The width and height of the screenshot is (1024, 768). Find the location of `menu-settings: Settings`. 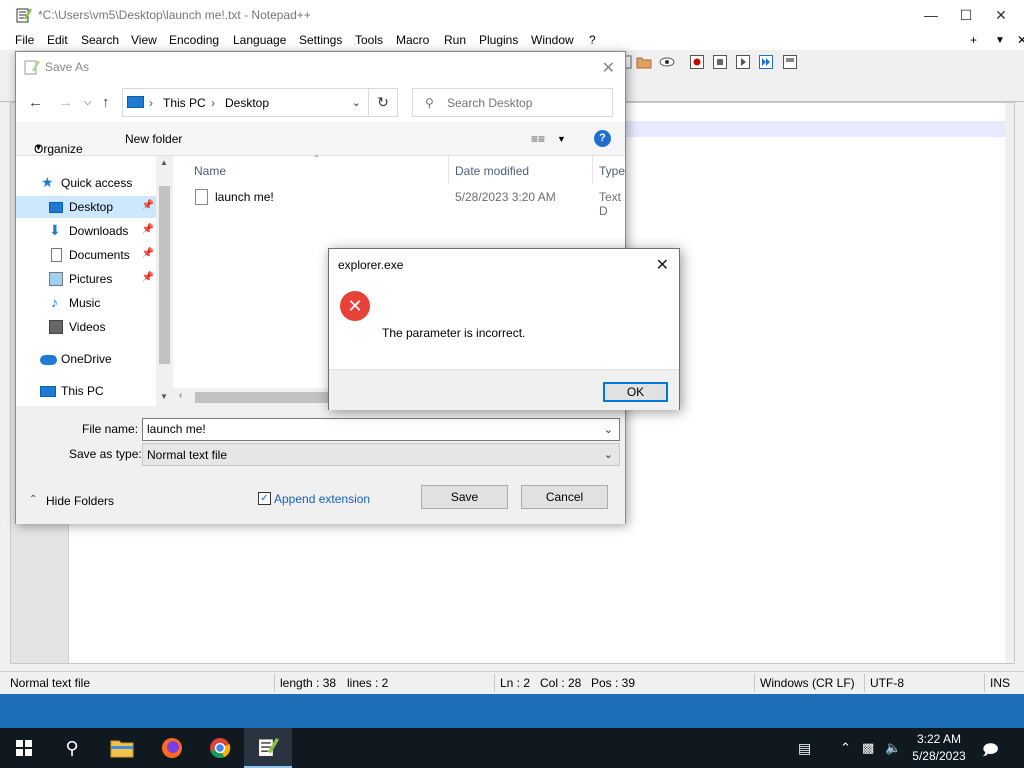

menu-settings: Settings is located at coordinates (320, 40).